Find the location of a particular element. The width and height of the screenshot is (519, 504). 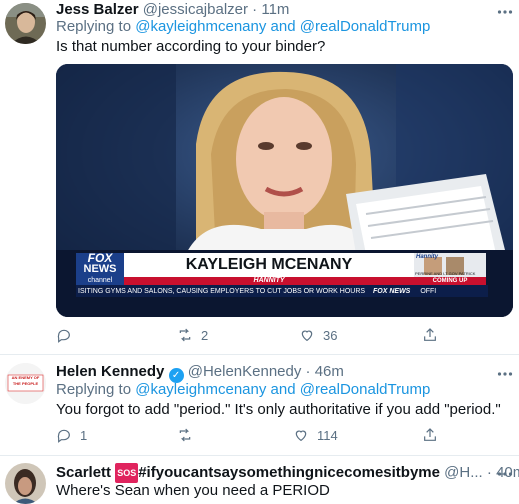

retweet-button is located at coordinates (189, 435).